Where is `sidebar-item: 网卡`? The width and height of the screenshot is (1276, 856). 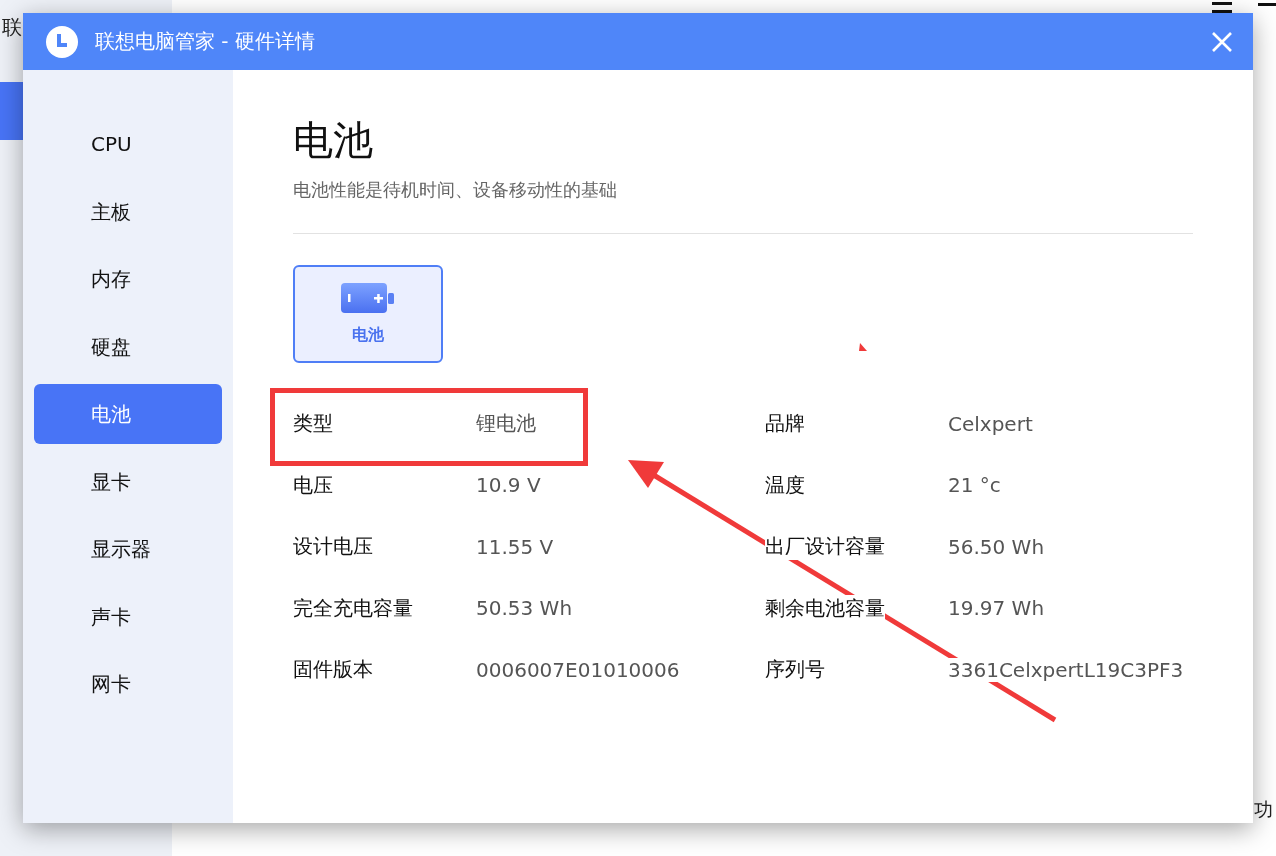 sidebar-item: 网卡 is located at coordinates (128, 684).